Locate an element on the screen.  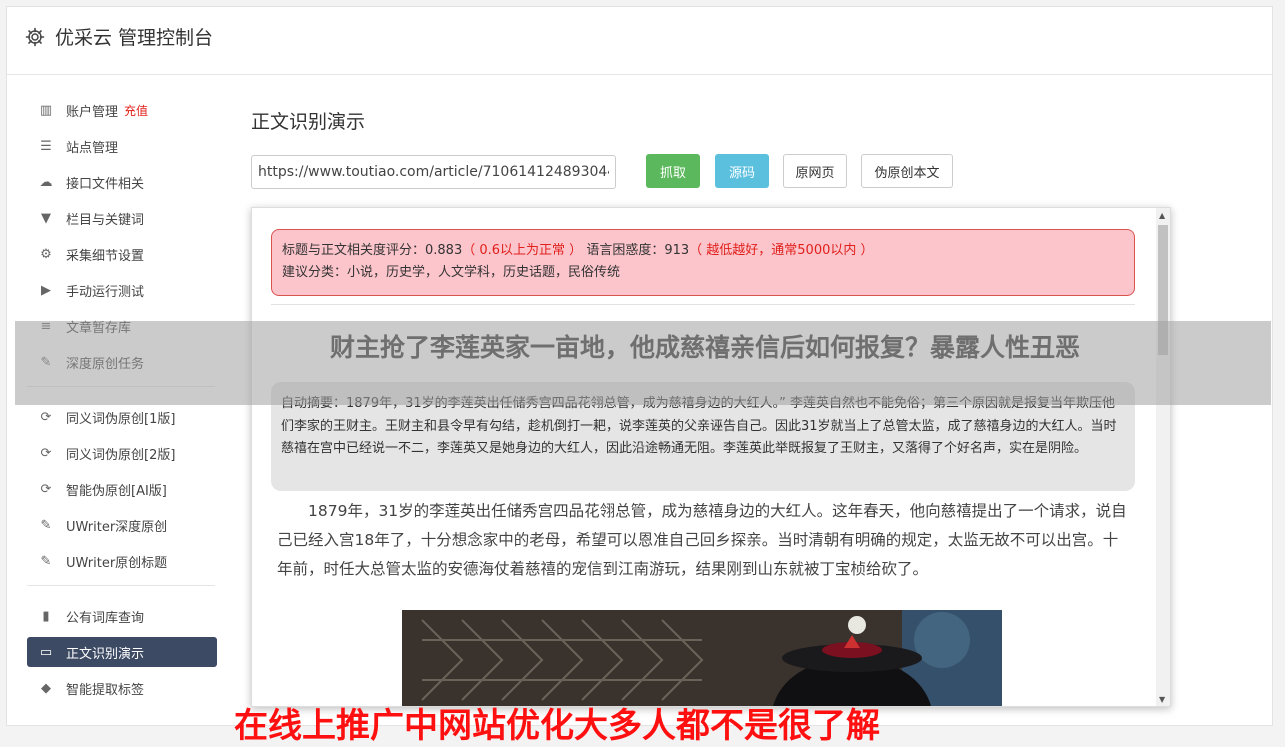
scroll-up-arrow-icon: ▲ is located at coordinates (1162, 215).